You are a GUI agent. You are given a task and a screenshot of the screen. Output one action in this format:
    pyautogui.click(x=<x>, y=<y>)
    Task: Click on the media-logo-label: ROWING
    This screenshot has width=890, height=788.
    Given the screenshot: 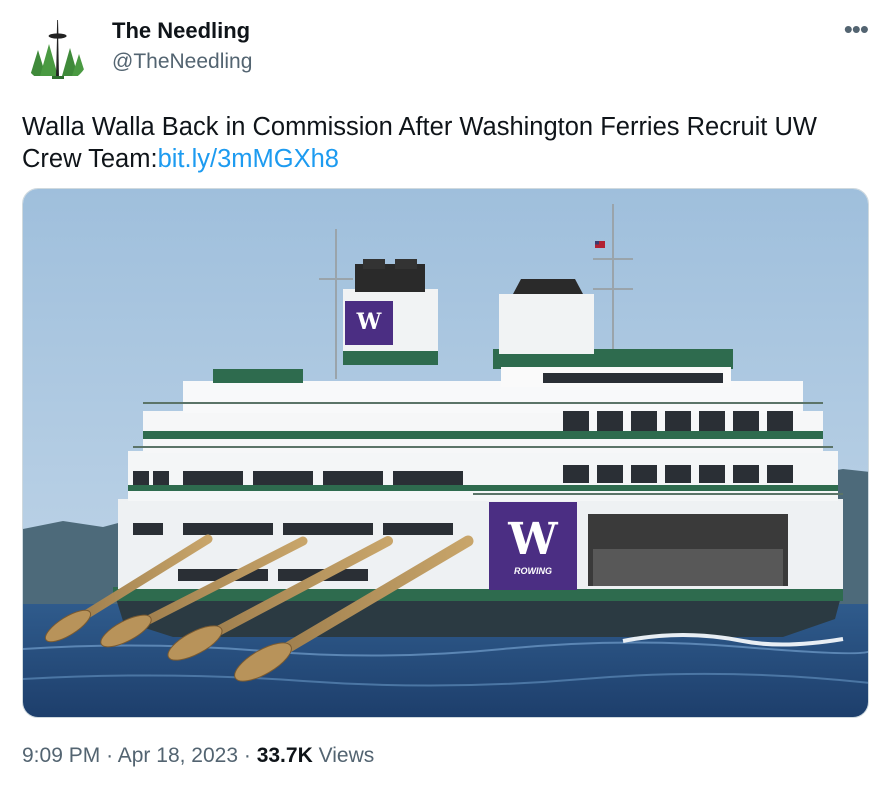 What is the action you would take?
    pyautogui.click(x=533, y=571)
    